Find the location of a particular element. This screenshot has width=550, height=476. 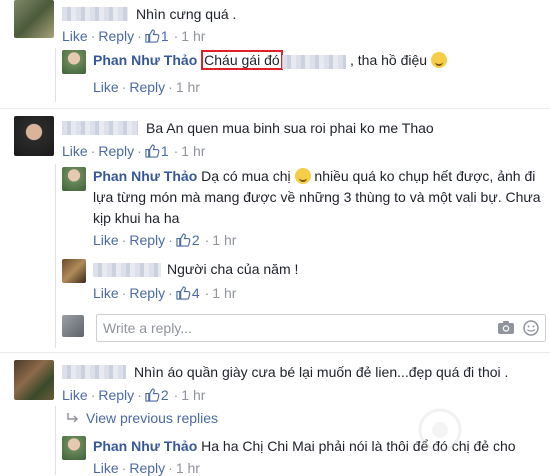

camera-icon is located at coordinates (506, 329).